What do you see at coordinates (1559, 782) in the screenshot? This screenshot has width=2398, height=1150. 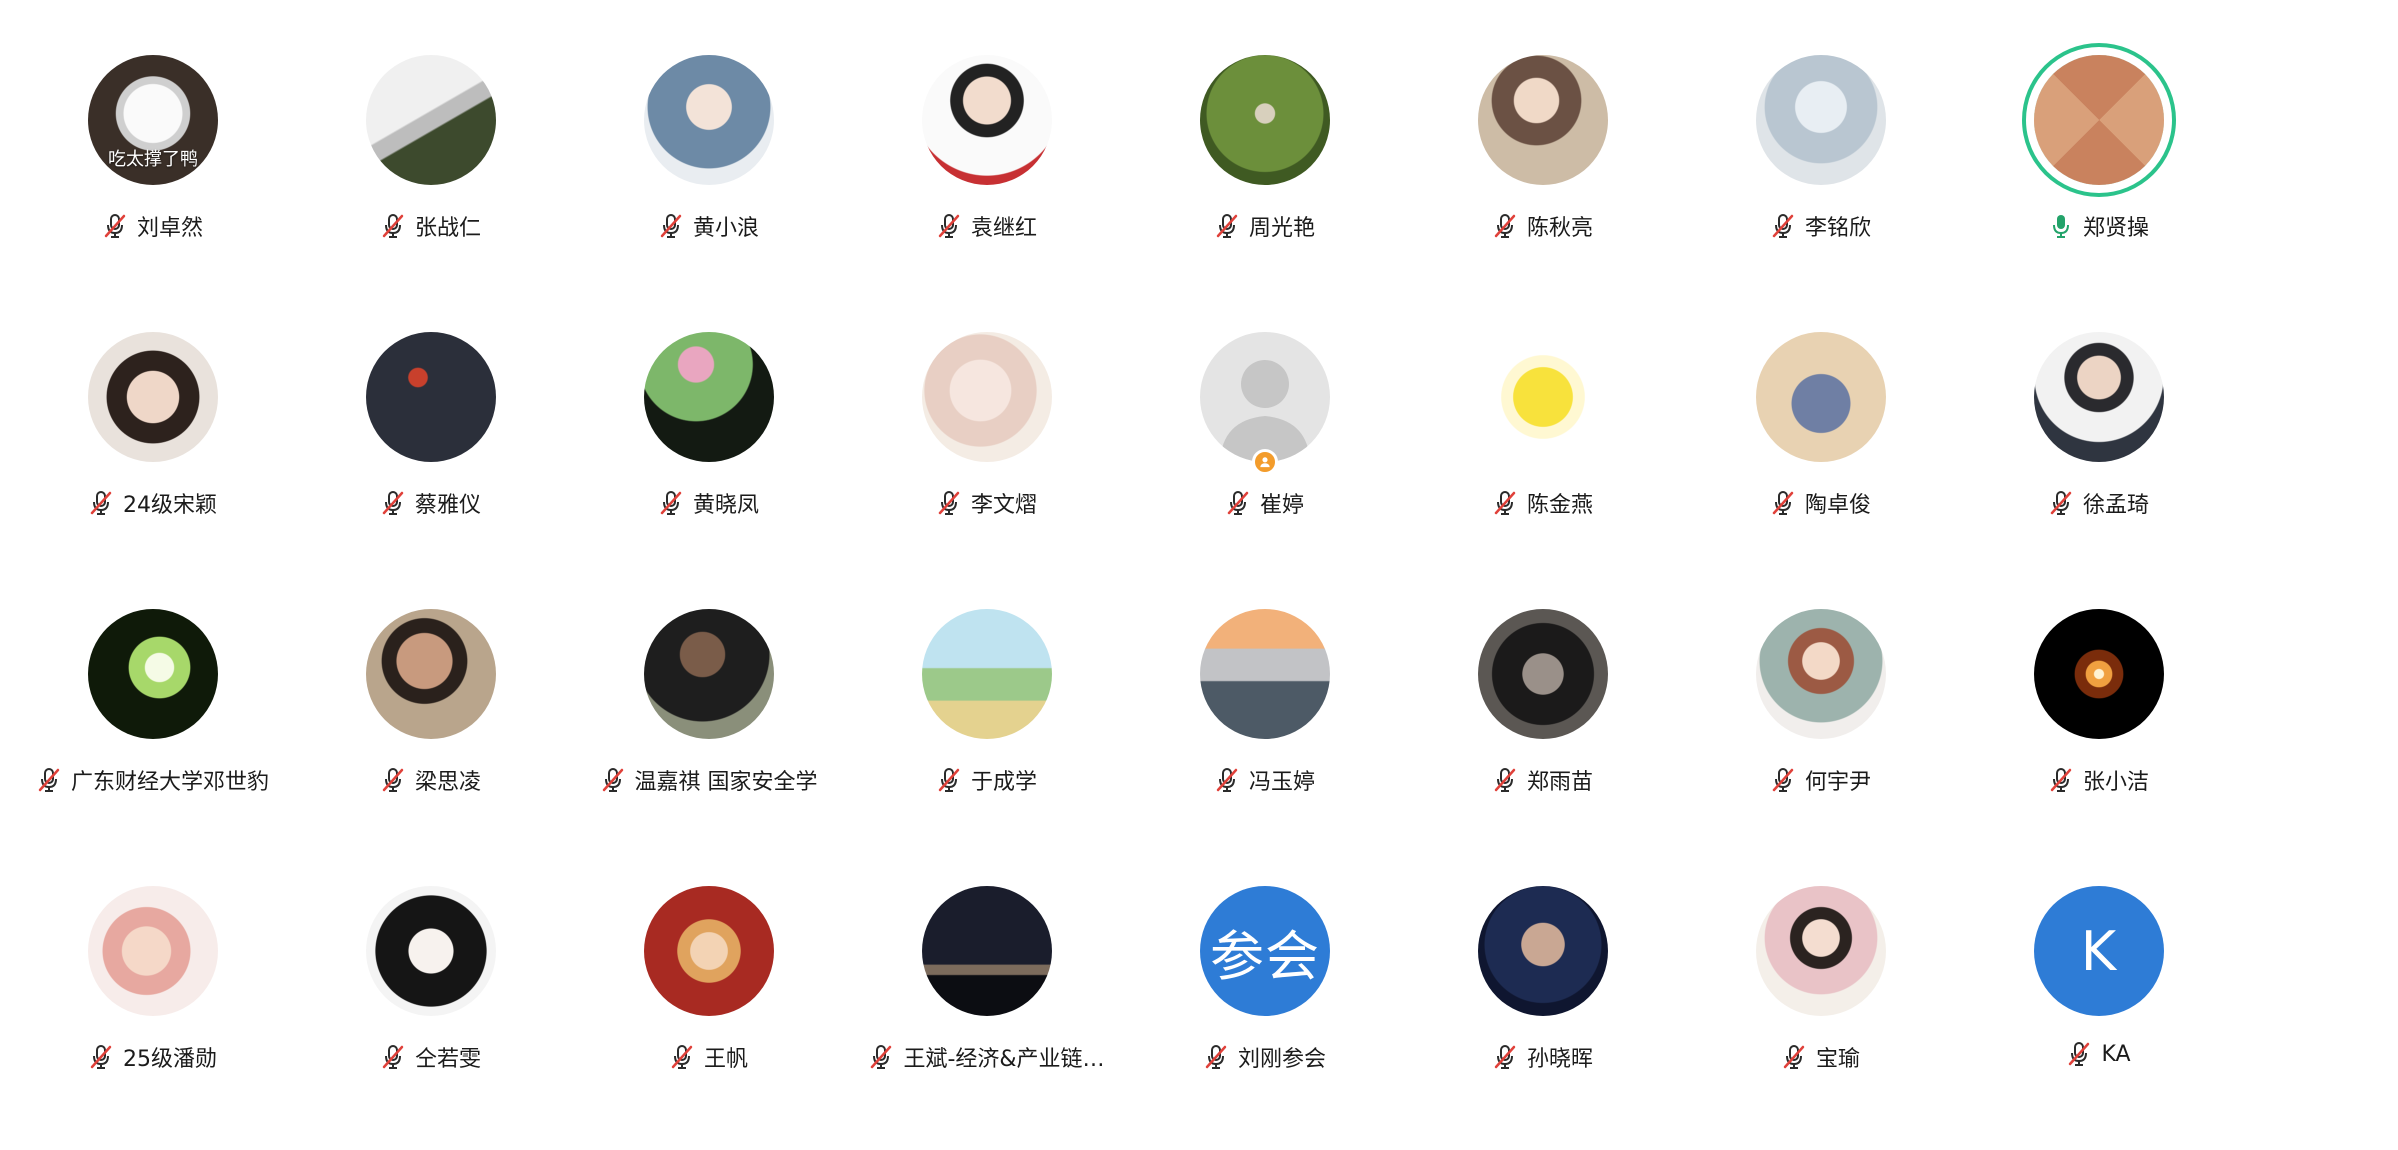 I see `participant-name: 郑雨苗` at bounding box center [1559, 782].